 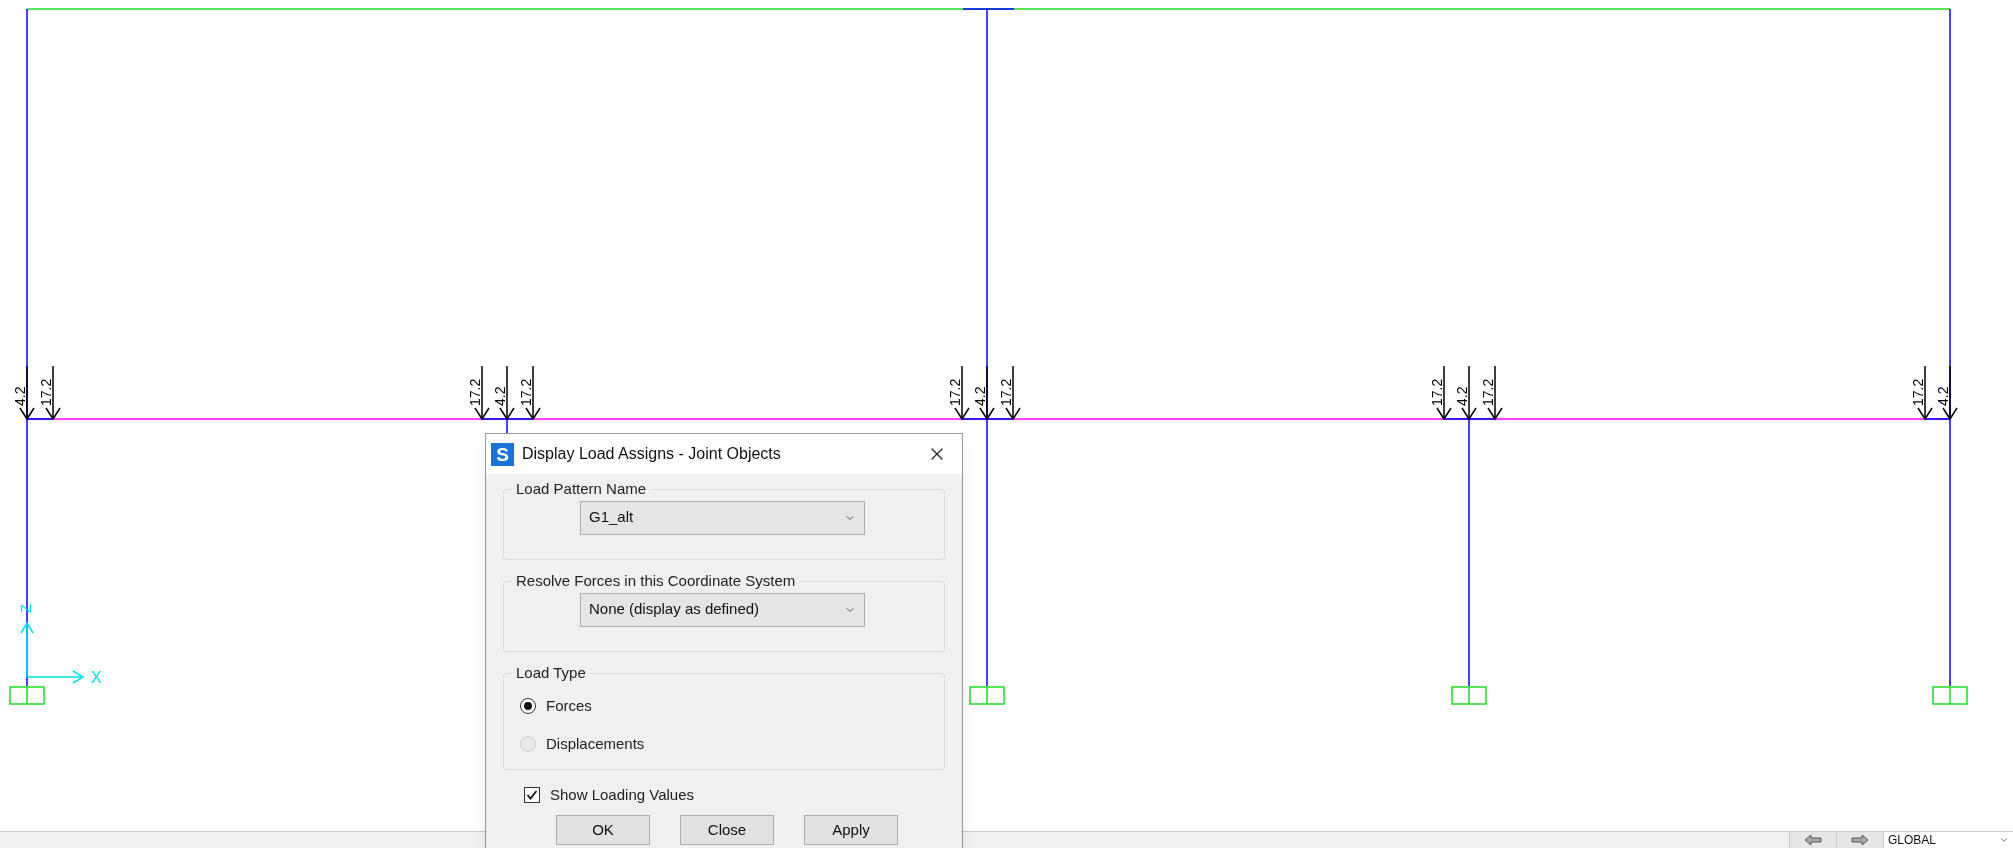 What do you see at coordinates (551, 673) in the screenshot?
I see `group-label: Load Type` at bounding box center [551, 673].